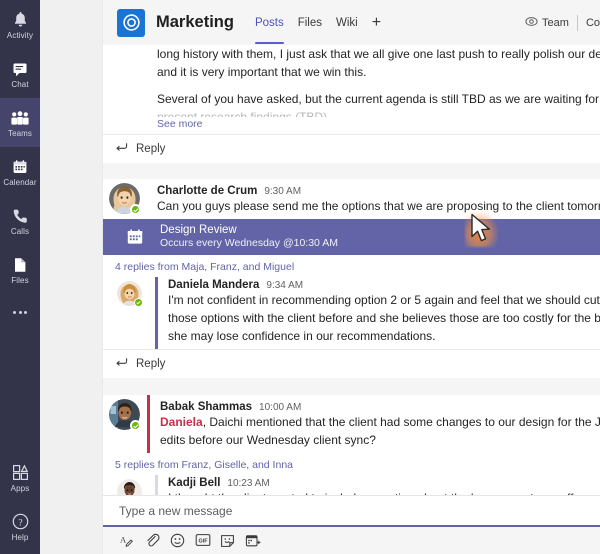 The image size is (600, 554). What do you see at coordinates (214, 285) in the screenshot?
I see `message-sender: Daniela Mandera` at bounding box center [214, 285].